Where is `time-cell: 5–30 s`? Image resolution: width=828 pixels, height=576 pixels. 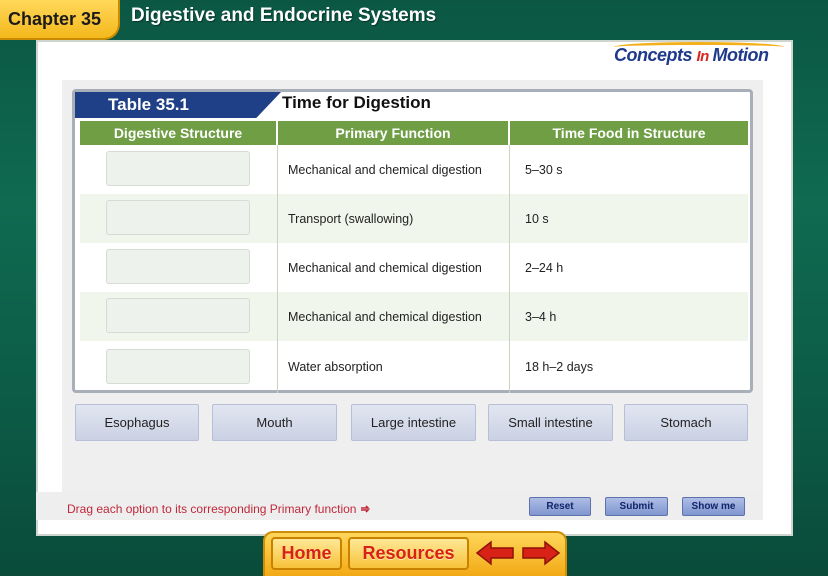
time-cell: 5–30 s is located at coordinates (544, 169).